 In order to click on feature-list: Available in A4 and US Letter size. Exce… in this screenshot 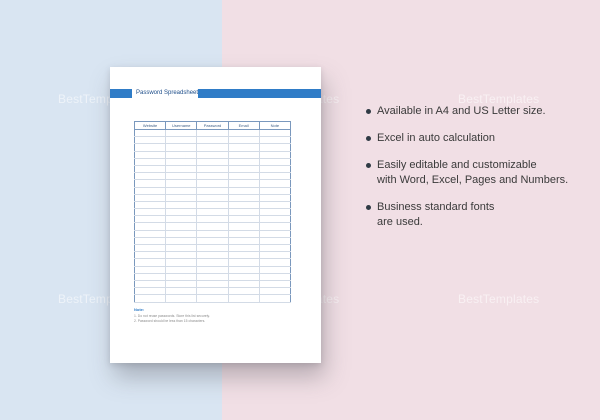, I will do `click(481, 173)`.